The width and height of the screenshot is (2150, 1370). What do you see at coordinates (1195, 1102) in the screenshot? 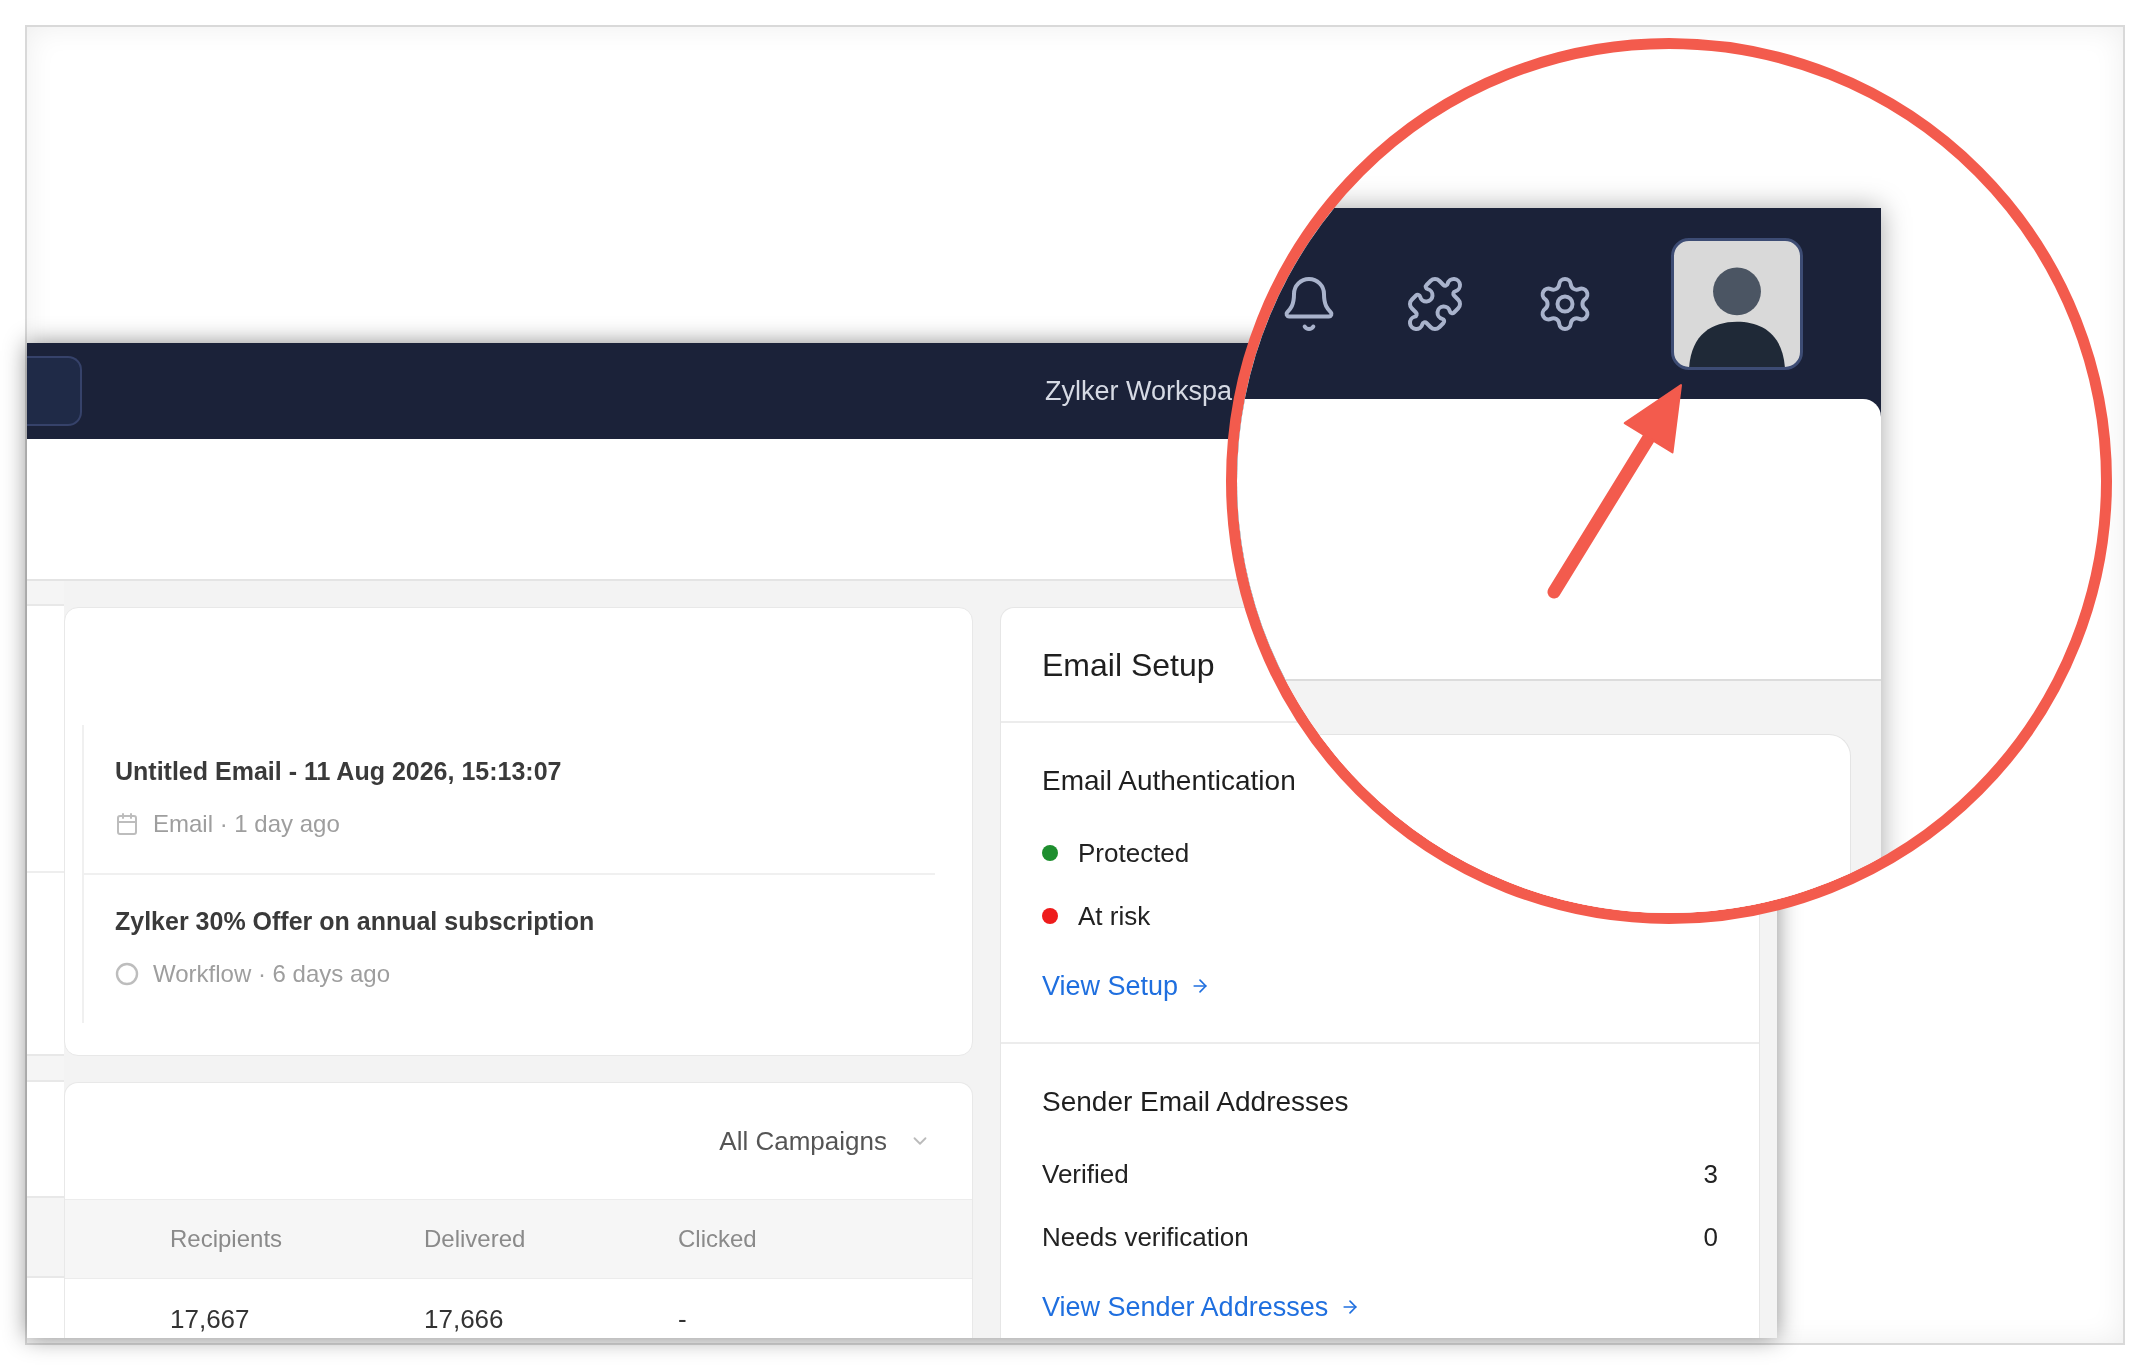
I see `section-title: Sender Email Addresses` at bounding box center [1195, 1102].